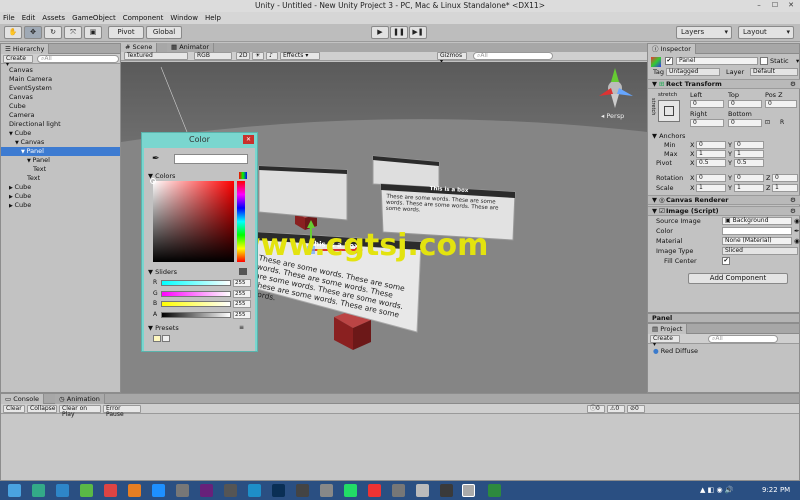 The width and height of the screenshot is (800, 500). Describe the element at coordinates (243, 271) in the screenshot. I see `slider-mode-icon` at that location.